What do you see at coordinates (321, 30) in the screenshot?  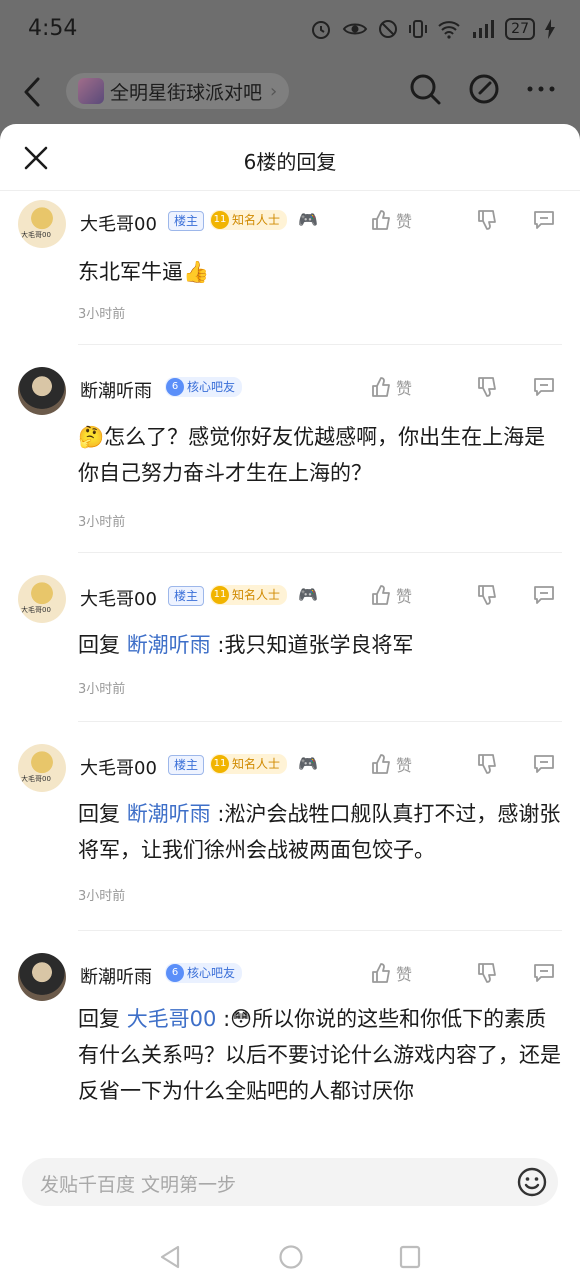 I see `alarm-icon` at bounding box center [321, 30].